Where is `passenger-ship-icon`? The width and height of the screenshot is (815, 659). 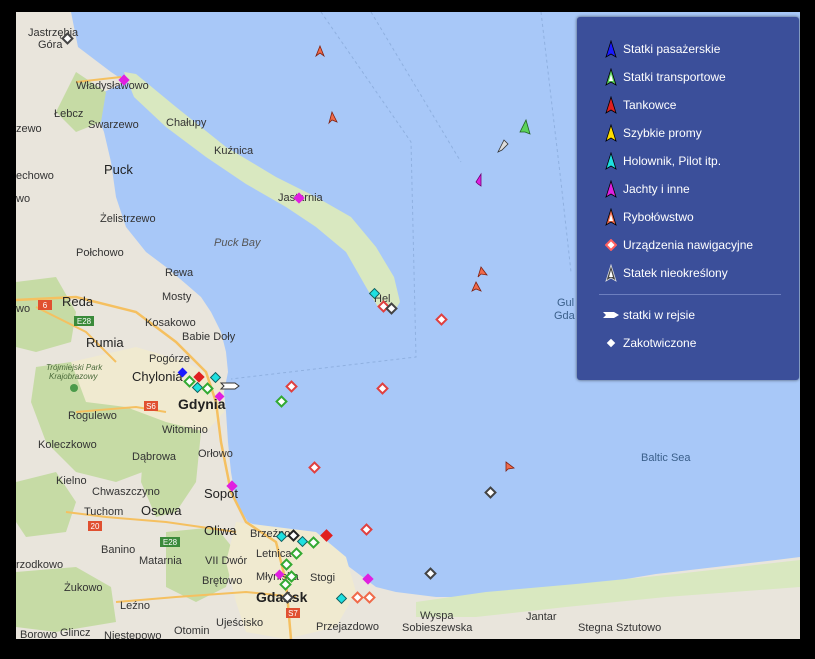
passenger-ship-icon is located at coordinates (611, 49).